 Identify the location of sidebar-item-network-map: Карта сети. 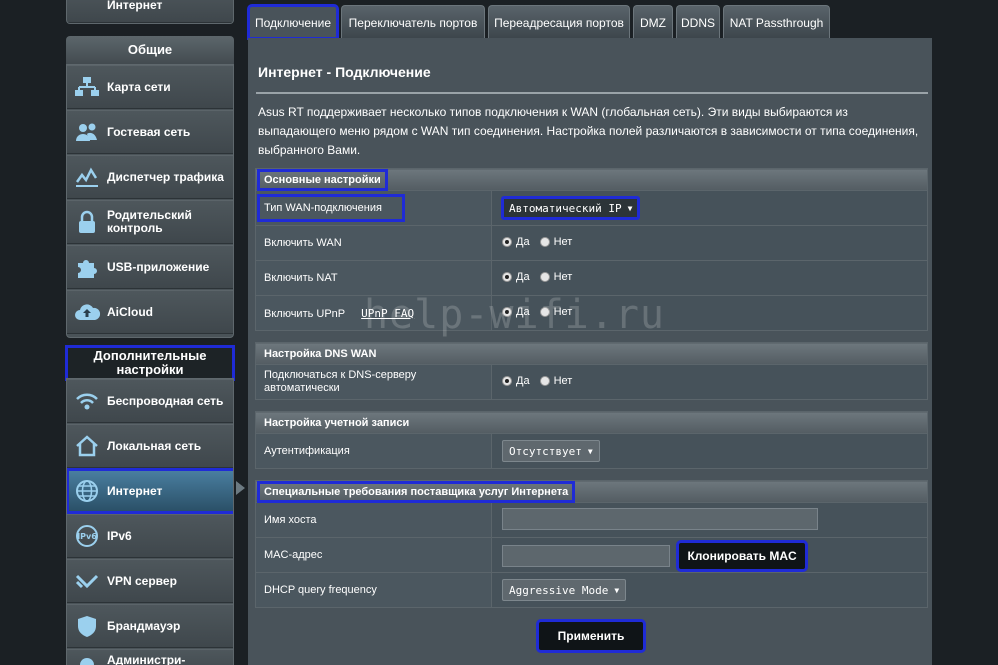
(150, 87).